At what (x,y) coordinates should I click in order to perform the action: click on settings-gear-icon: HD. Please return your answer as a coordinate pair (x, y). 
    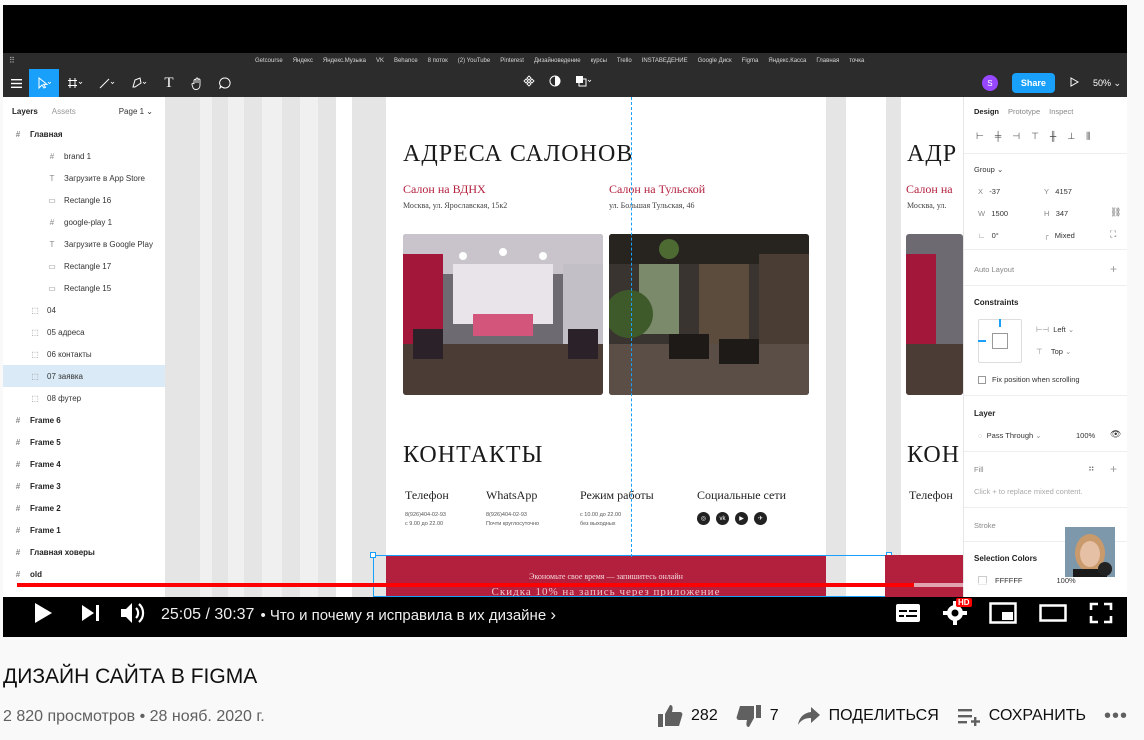
    Looking at the image, I should click on (957, 613).